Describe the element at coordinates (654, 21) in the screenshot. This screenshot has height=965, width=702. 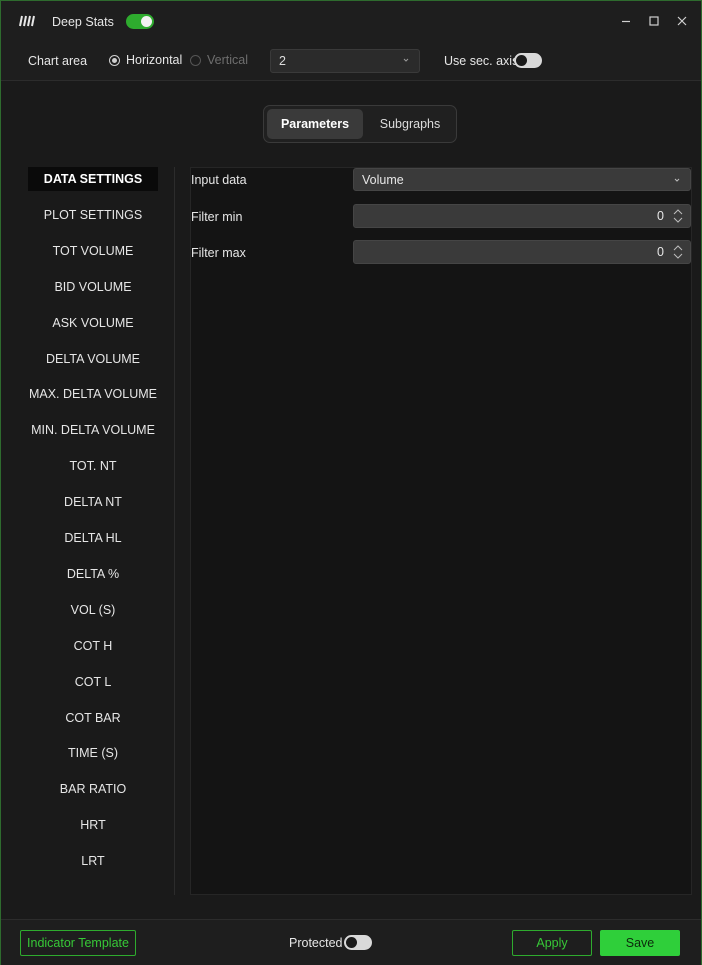
I see `maximize-icon` at that location.